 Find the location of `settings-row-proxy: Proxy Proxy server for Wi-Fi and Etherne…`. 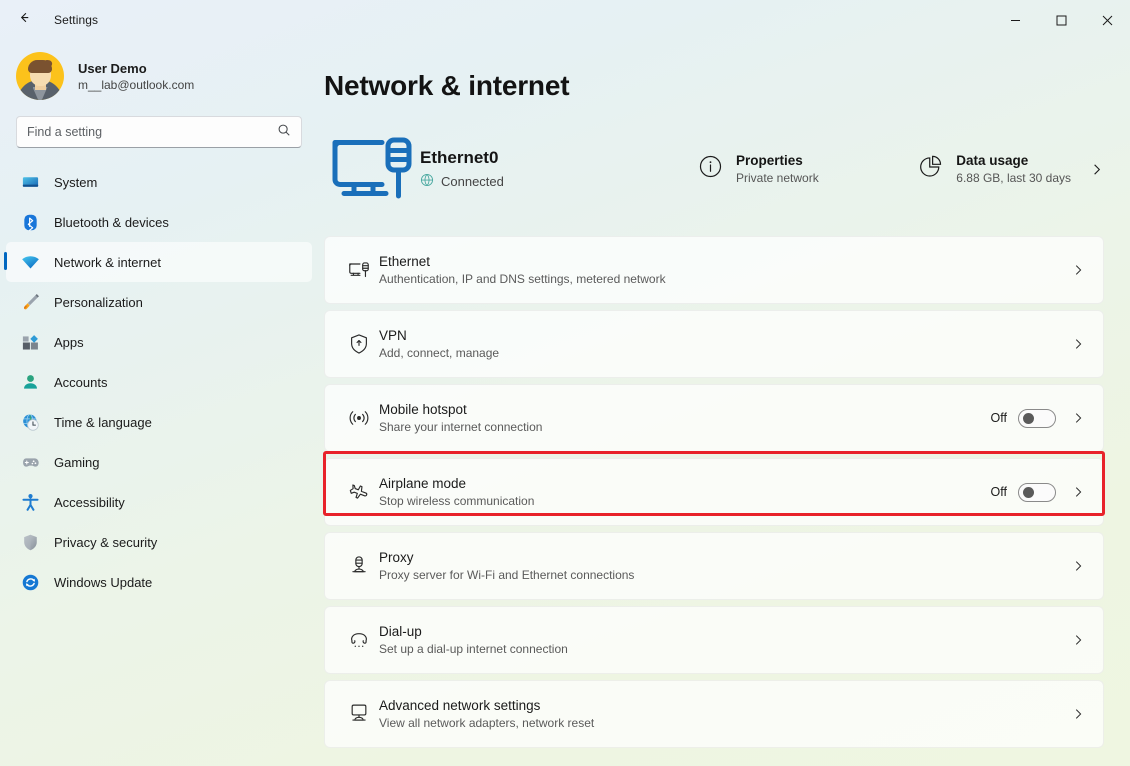

settings-row-proxy: Proxy Proxy server for Wi-Fi and Etherne… is located at coordinates (714, 566).